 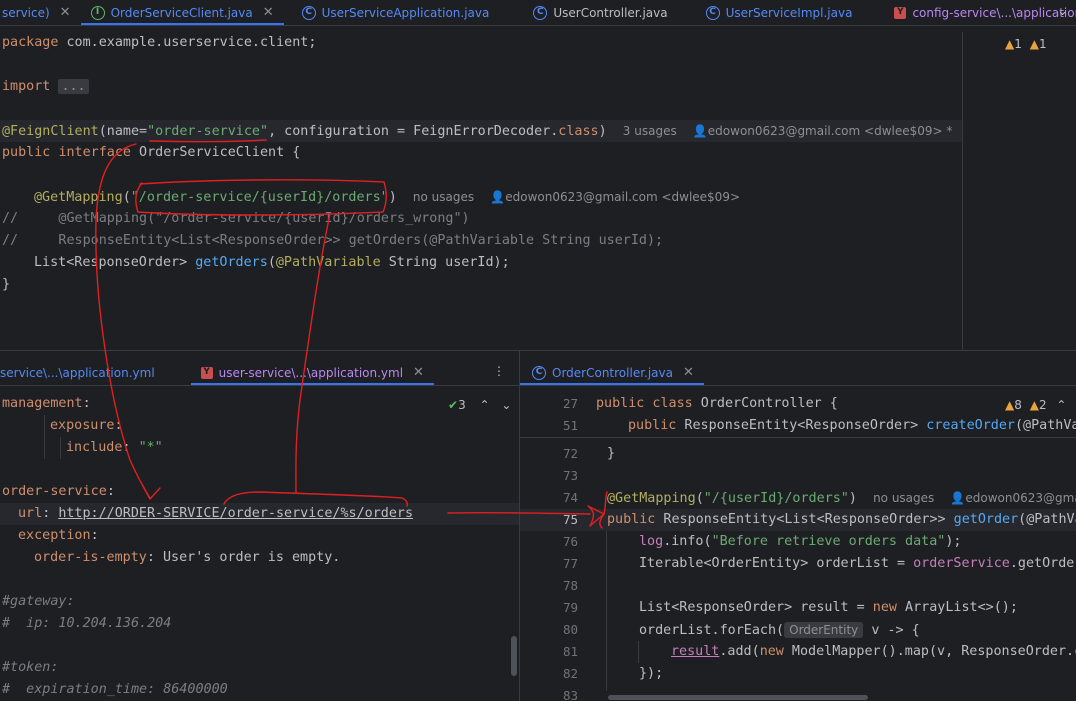 I want to click on line-number: 72, so click(x=549, y=454).